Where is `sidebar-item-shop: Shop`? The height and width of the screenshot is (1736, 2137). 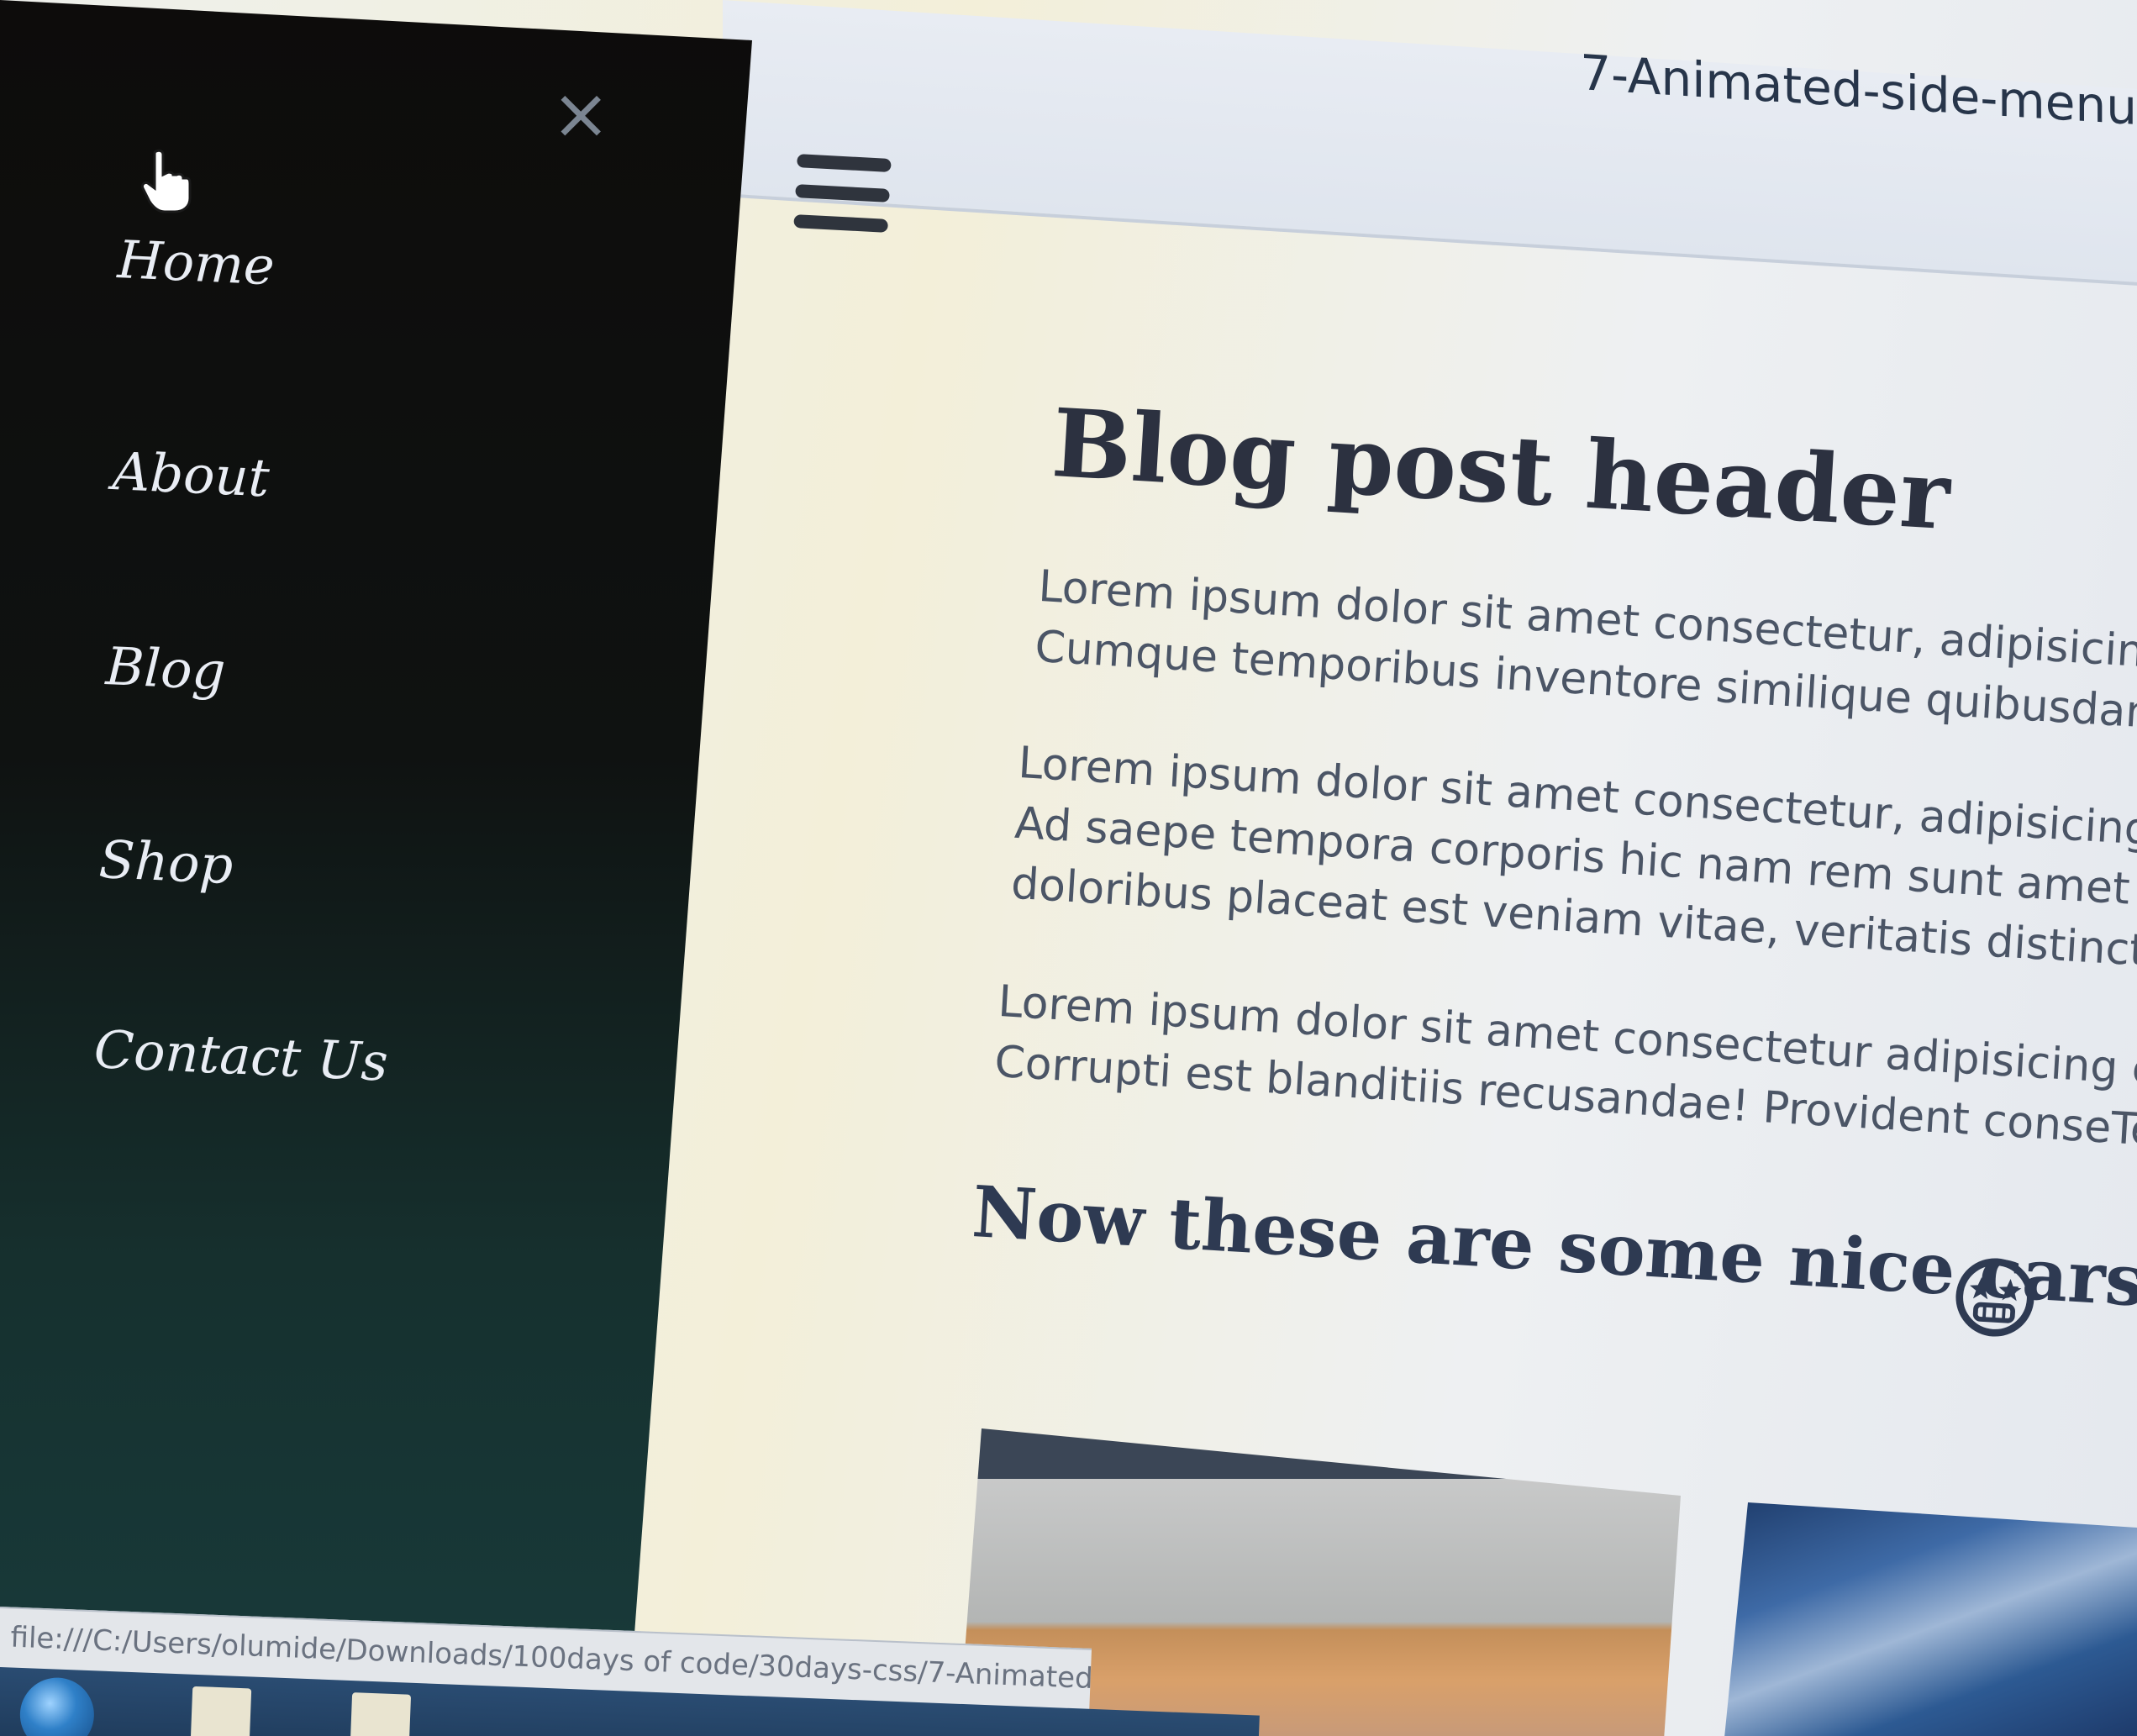
sidebar-item-shop: Shop is located at coordinates (165, 862).